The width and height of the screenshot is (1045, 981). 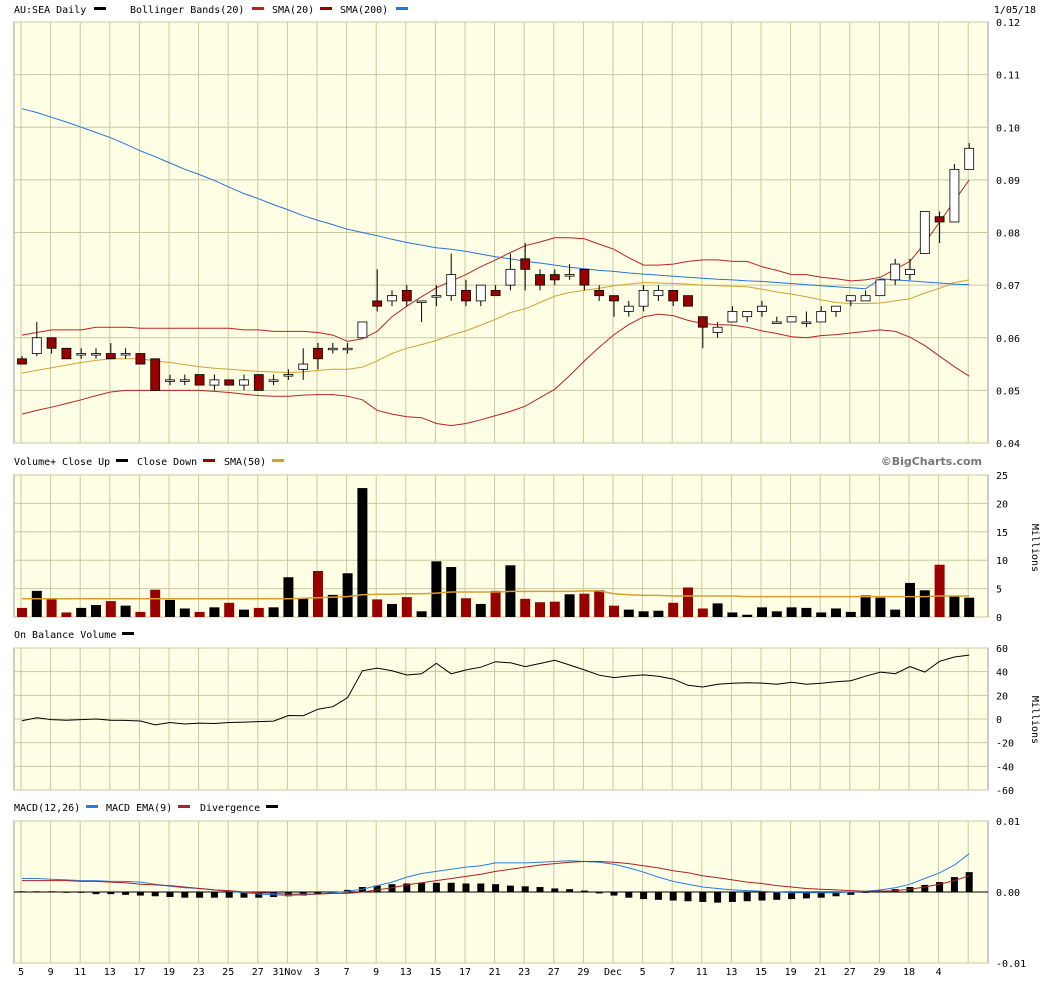 I want to click on price-y-tick-label: 0.04, so click(x=1008, y=444).